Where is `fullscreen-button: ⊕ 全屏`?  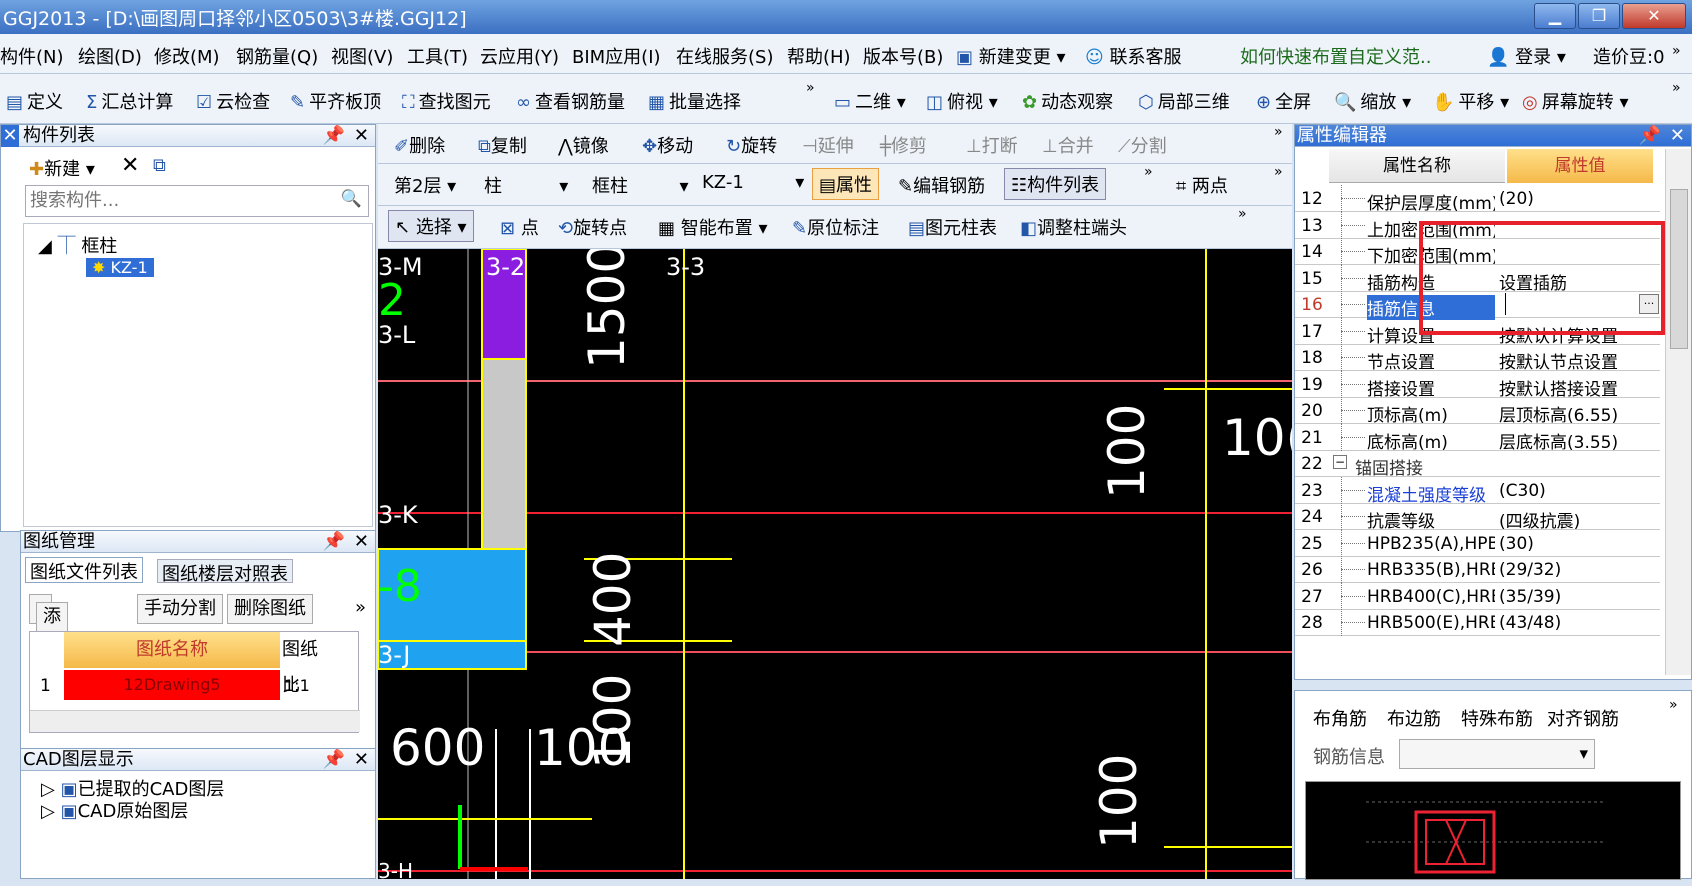
fullscreen-button: ⊕ 全屏 is located at coordinates (1283, 101).